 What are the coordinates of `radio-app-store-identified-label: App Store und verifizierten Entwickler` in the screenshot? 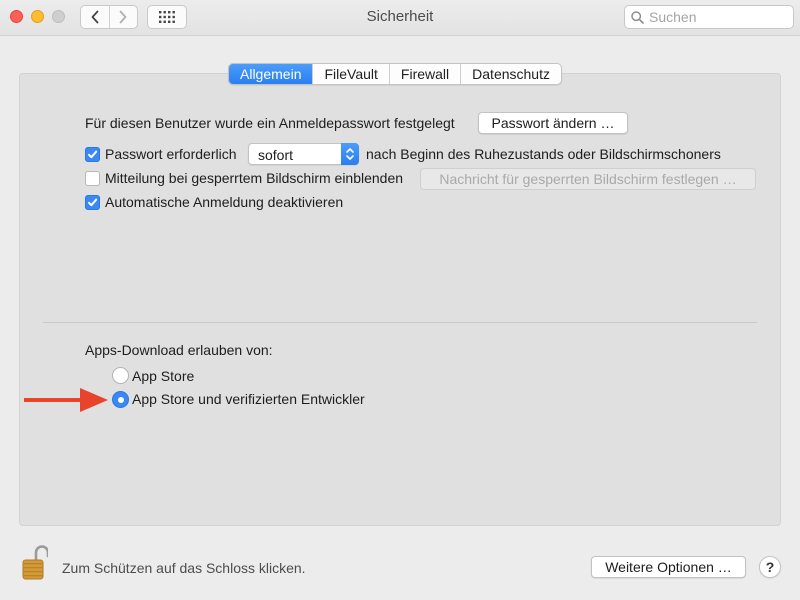 It's located at (248, 399).